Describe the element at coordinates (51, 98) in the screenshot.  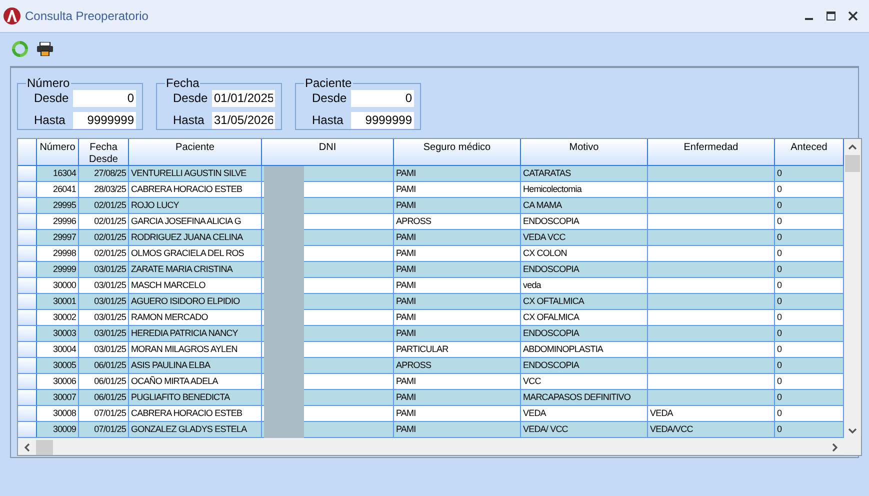
I see `field-label: Desde` at that location.